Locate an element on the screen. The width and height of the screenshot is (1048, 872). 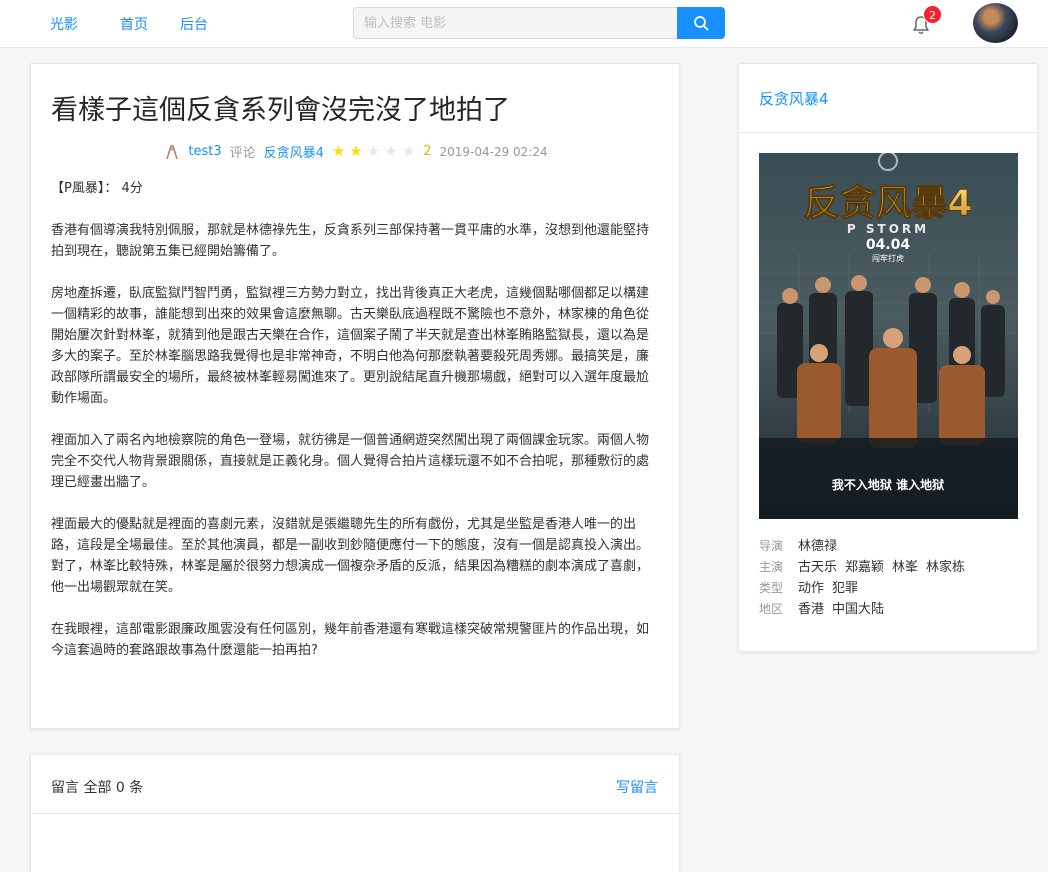
poster-tagline: 我不入地狱 谁入地狱 is located at coordinates (888, 484).